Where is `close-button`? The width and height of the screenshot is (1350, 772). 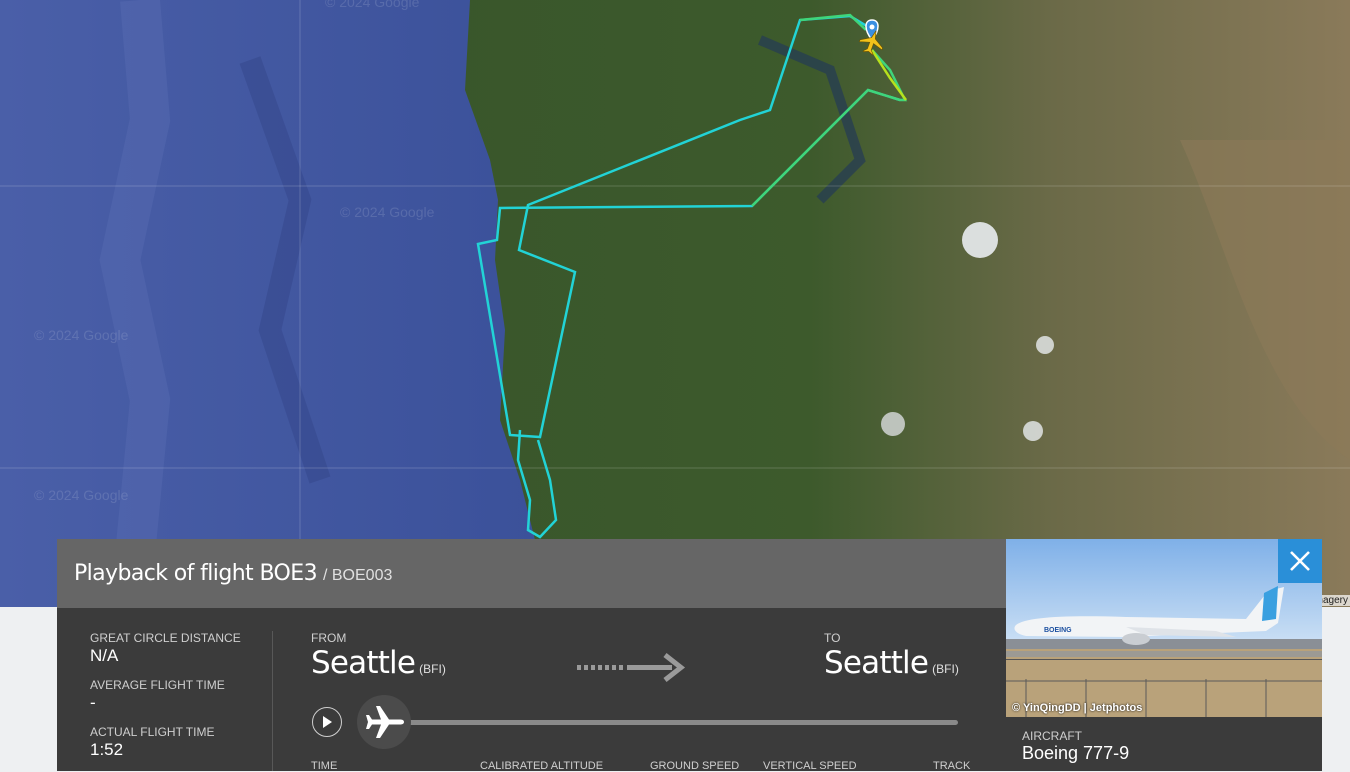
close-button is located at coordinates (1300, 561).